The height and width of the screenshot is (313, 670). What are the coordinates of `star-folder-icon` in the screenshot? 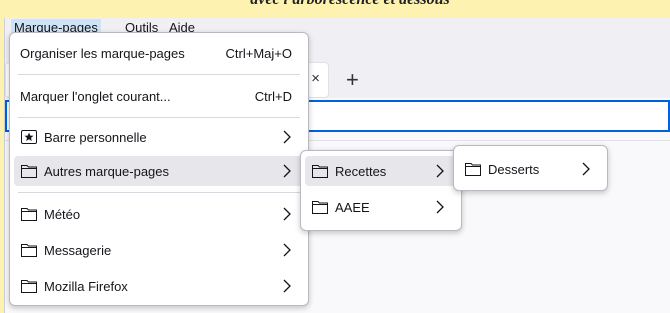 It's located at (29, 137).